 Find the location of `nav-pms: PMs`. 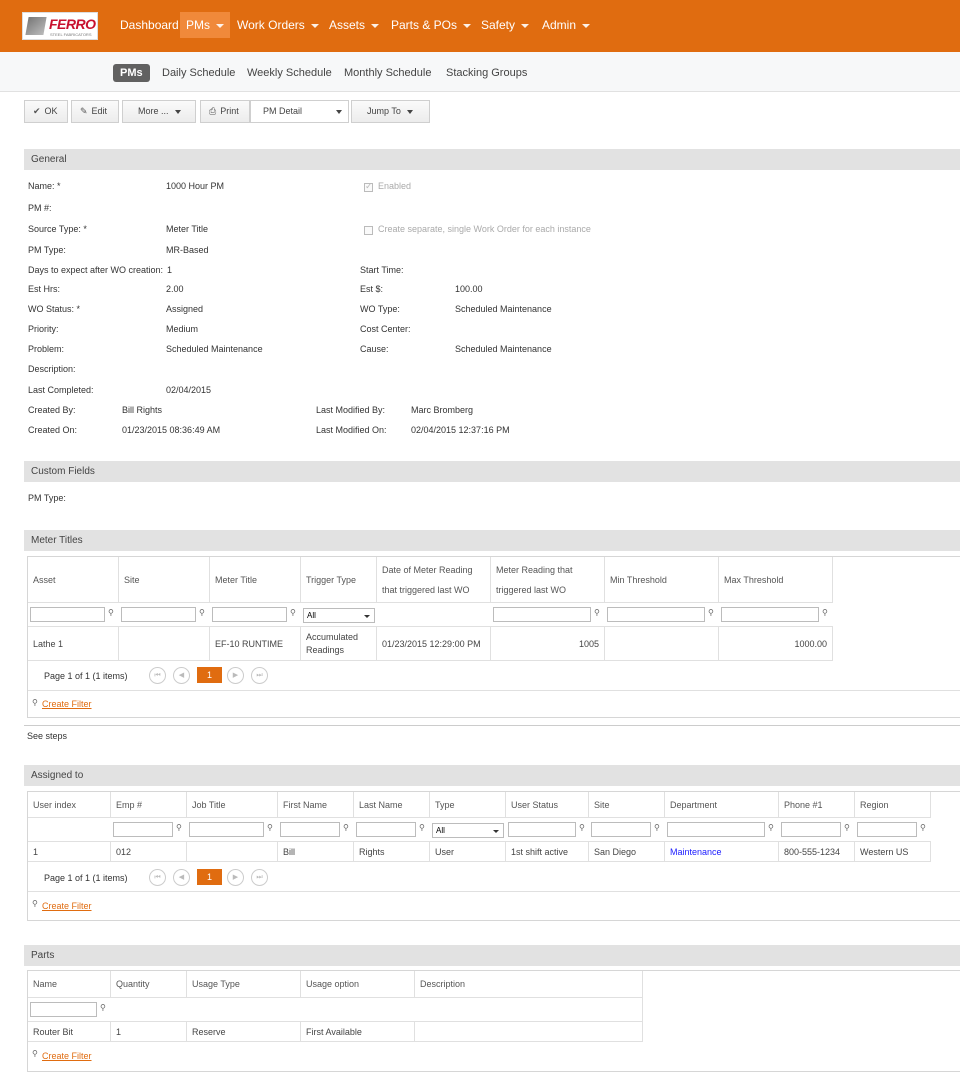

nav-pms: PMs is located at coordinates (205, 25).